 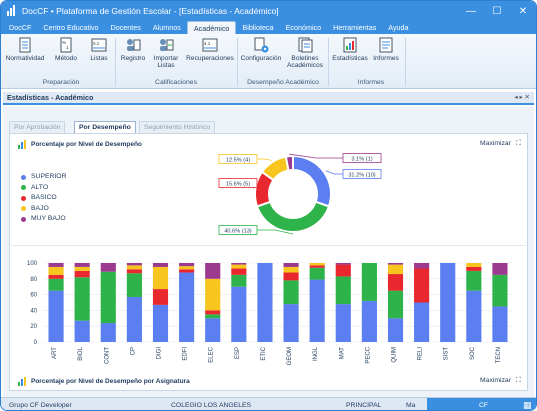 I want to click on estadisticas-button: Estadísticas, so click(x=350, y=49).